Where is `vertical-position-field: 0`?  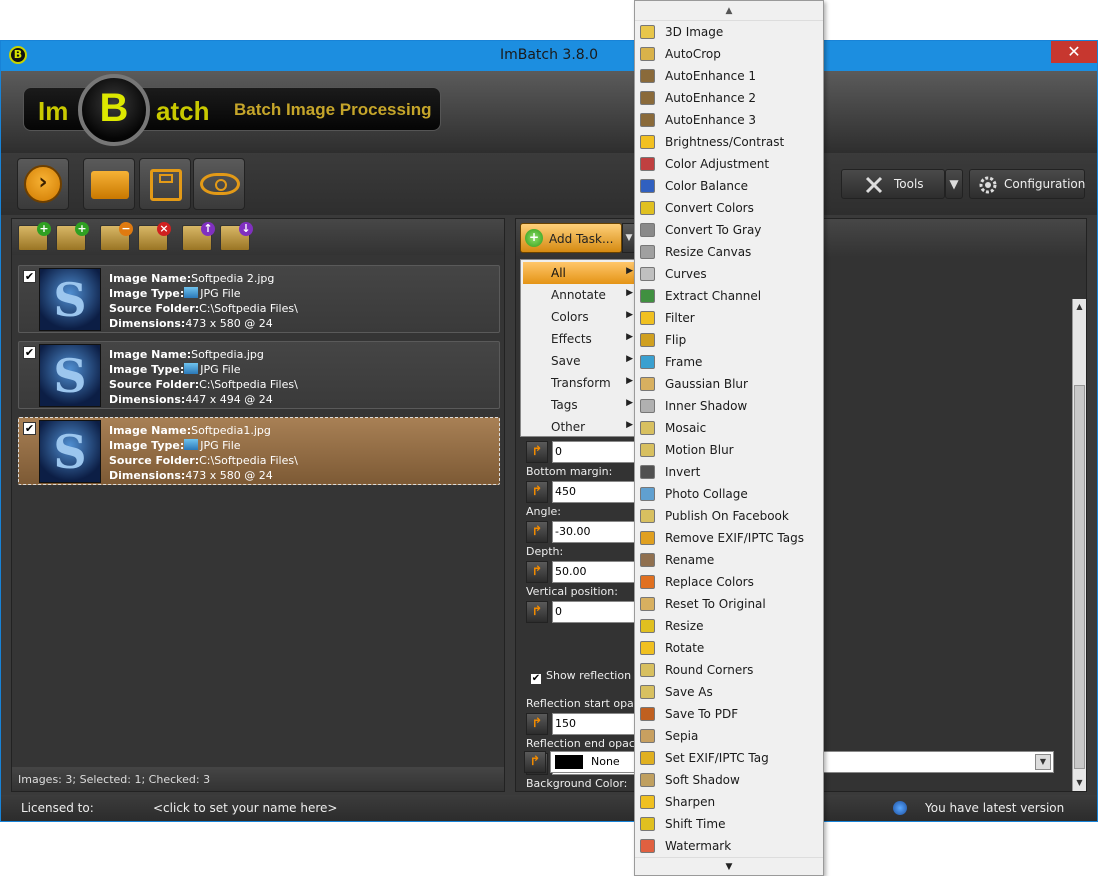
vertical-position-field: 0 is located at coordinates (597, 612).